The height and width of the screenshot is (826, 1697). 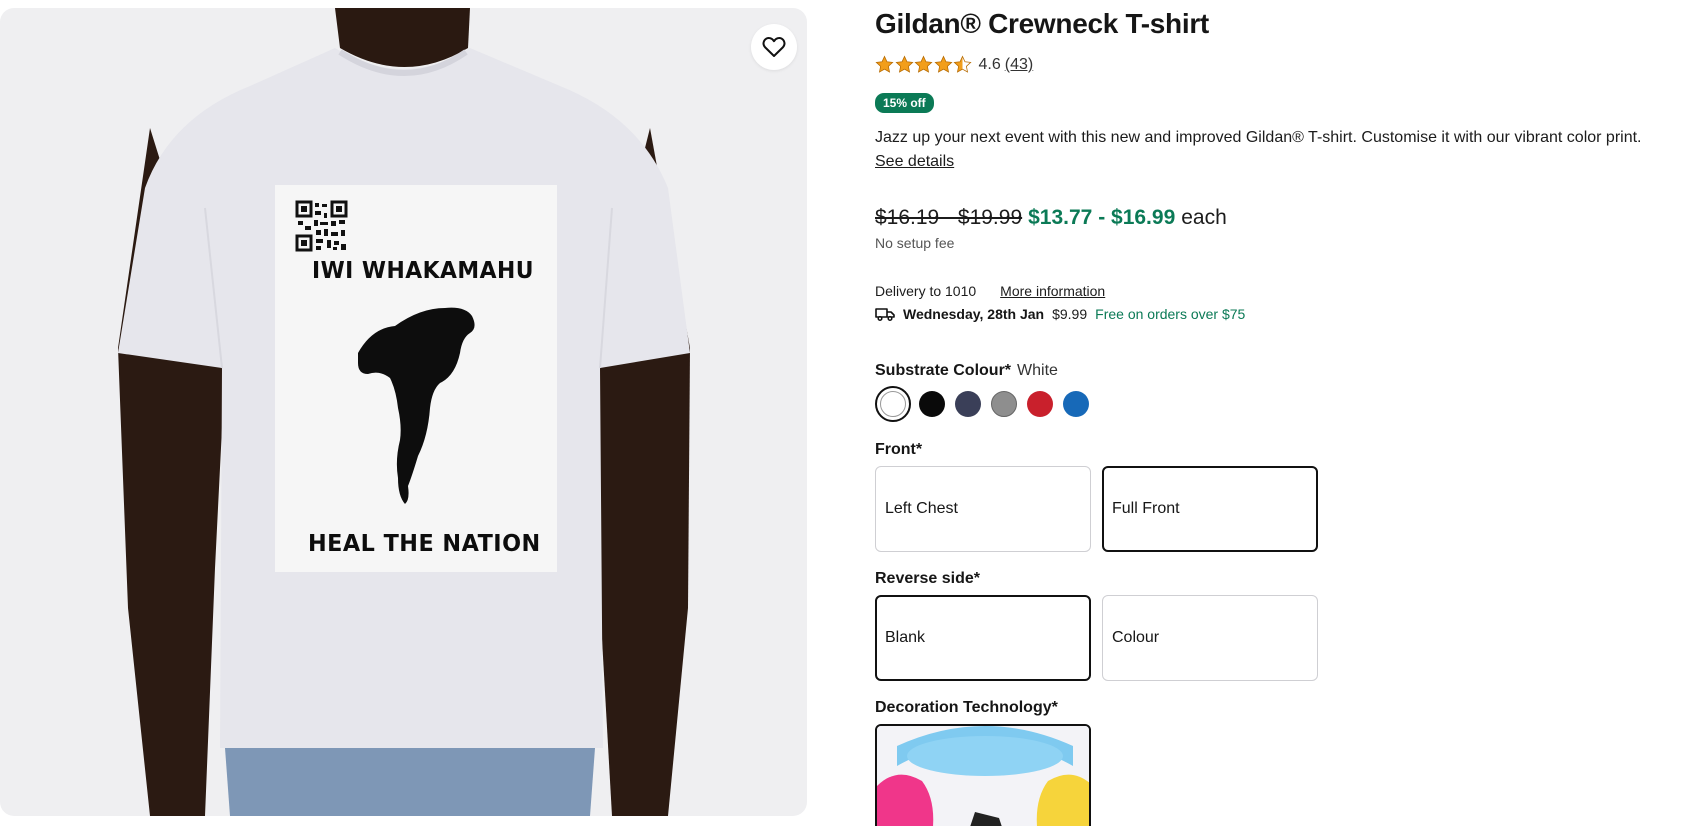 I want to click on review-count-link: (43), so click(x=1019, y=65).